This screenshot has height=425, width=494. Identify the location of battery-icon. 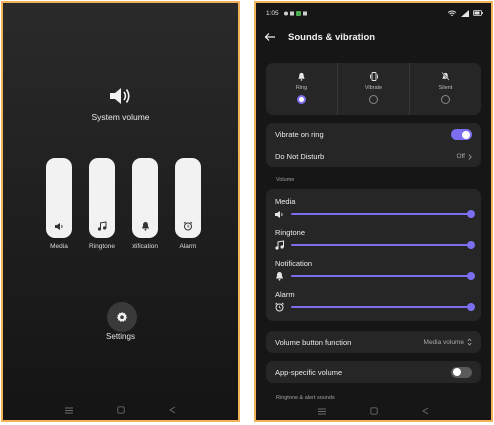
(478, 13).